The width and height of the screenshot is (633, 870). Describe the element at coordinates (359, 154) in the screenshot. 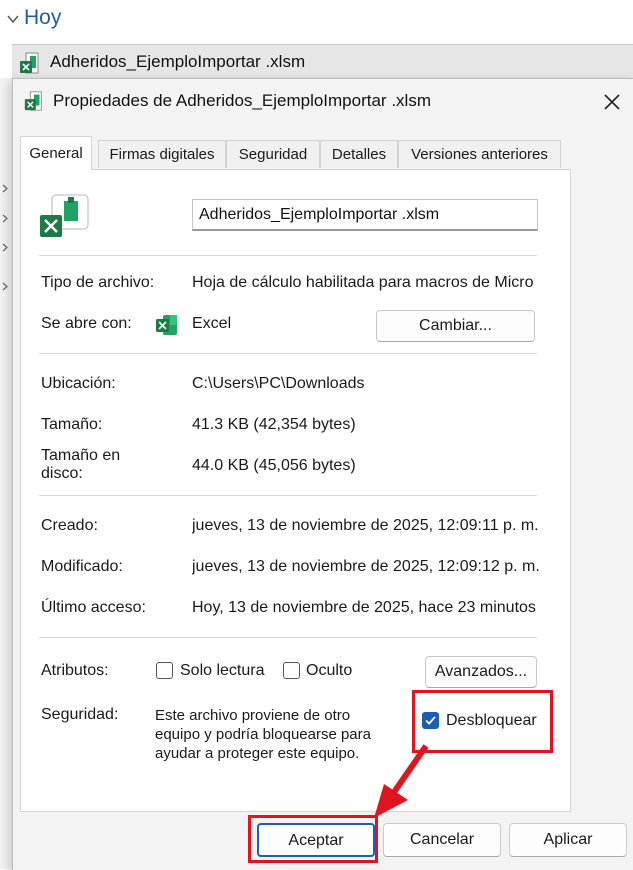

I see `tab-detalles: Detalles` at that location.